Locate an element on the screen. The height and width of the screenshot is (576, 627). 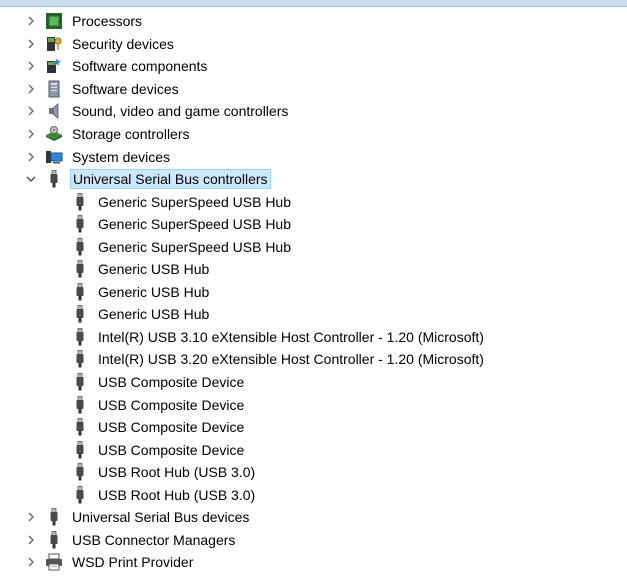
window-top-edge is located at coordinates (313, 3).